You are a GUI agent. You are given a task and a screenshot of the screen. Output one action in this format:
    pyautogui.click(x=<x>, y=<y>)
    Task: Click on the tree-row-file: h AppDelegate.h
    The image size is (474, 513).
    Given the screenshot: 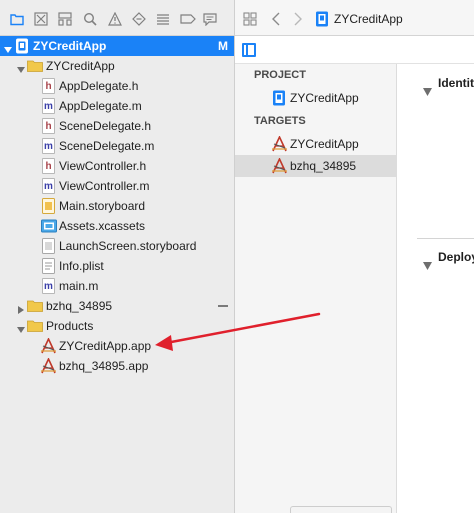 What is the action you would take?
    pyautogui.click(x=117, y=86)
    